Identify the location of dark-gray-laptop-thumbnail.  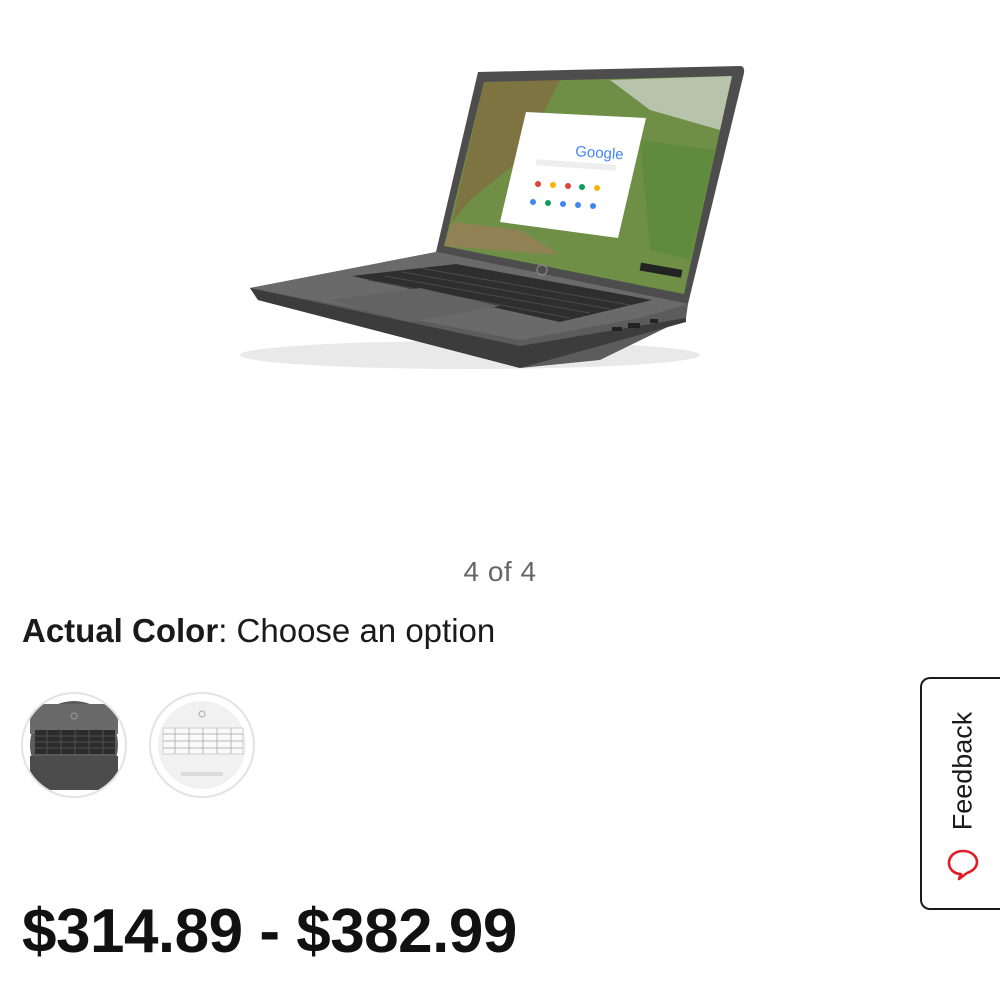
(74, 745).